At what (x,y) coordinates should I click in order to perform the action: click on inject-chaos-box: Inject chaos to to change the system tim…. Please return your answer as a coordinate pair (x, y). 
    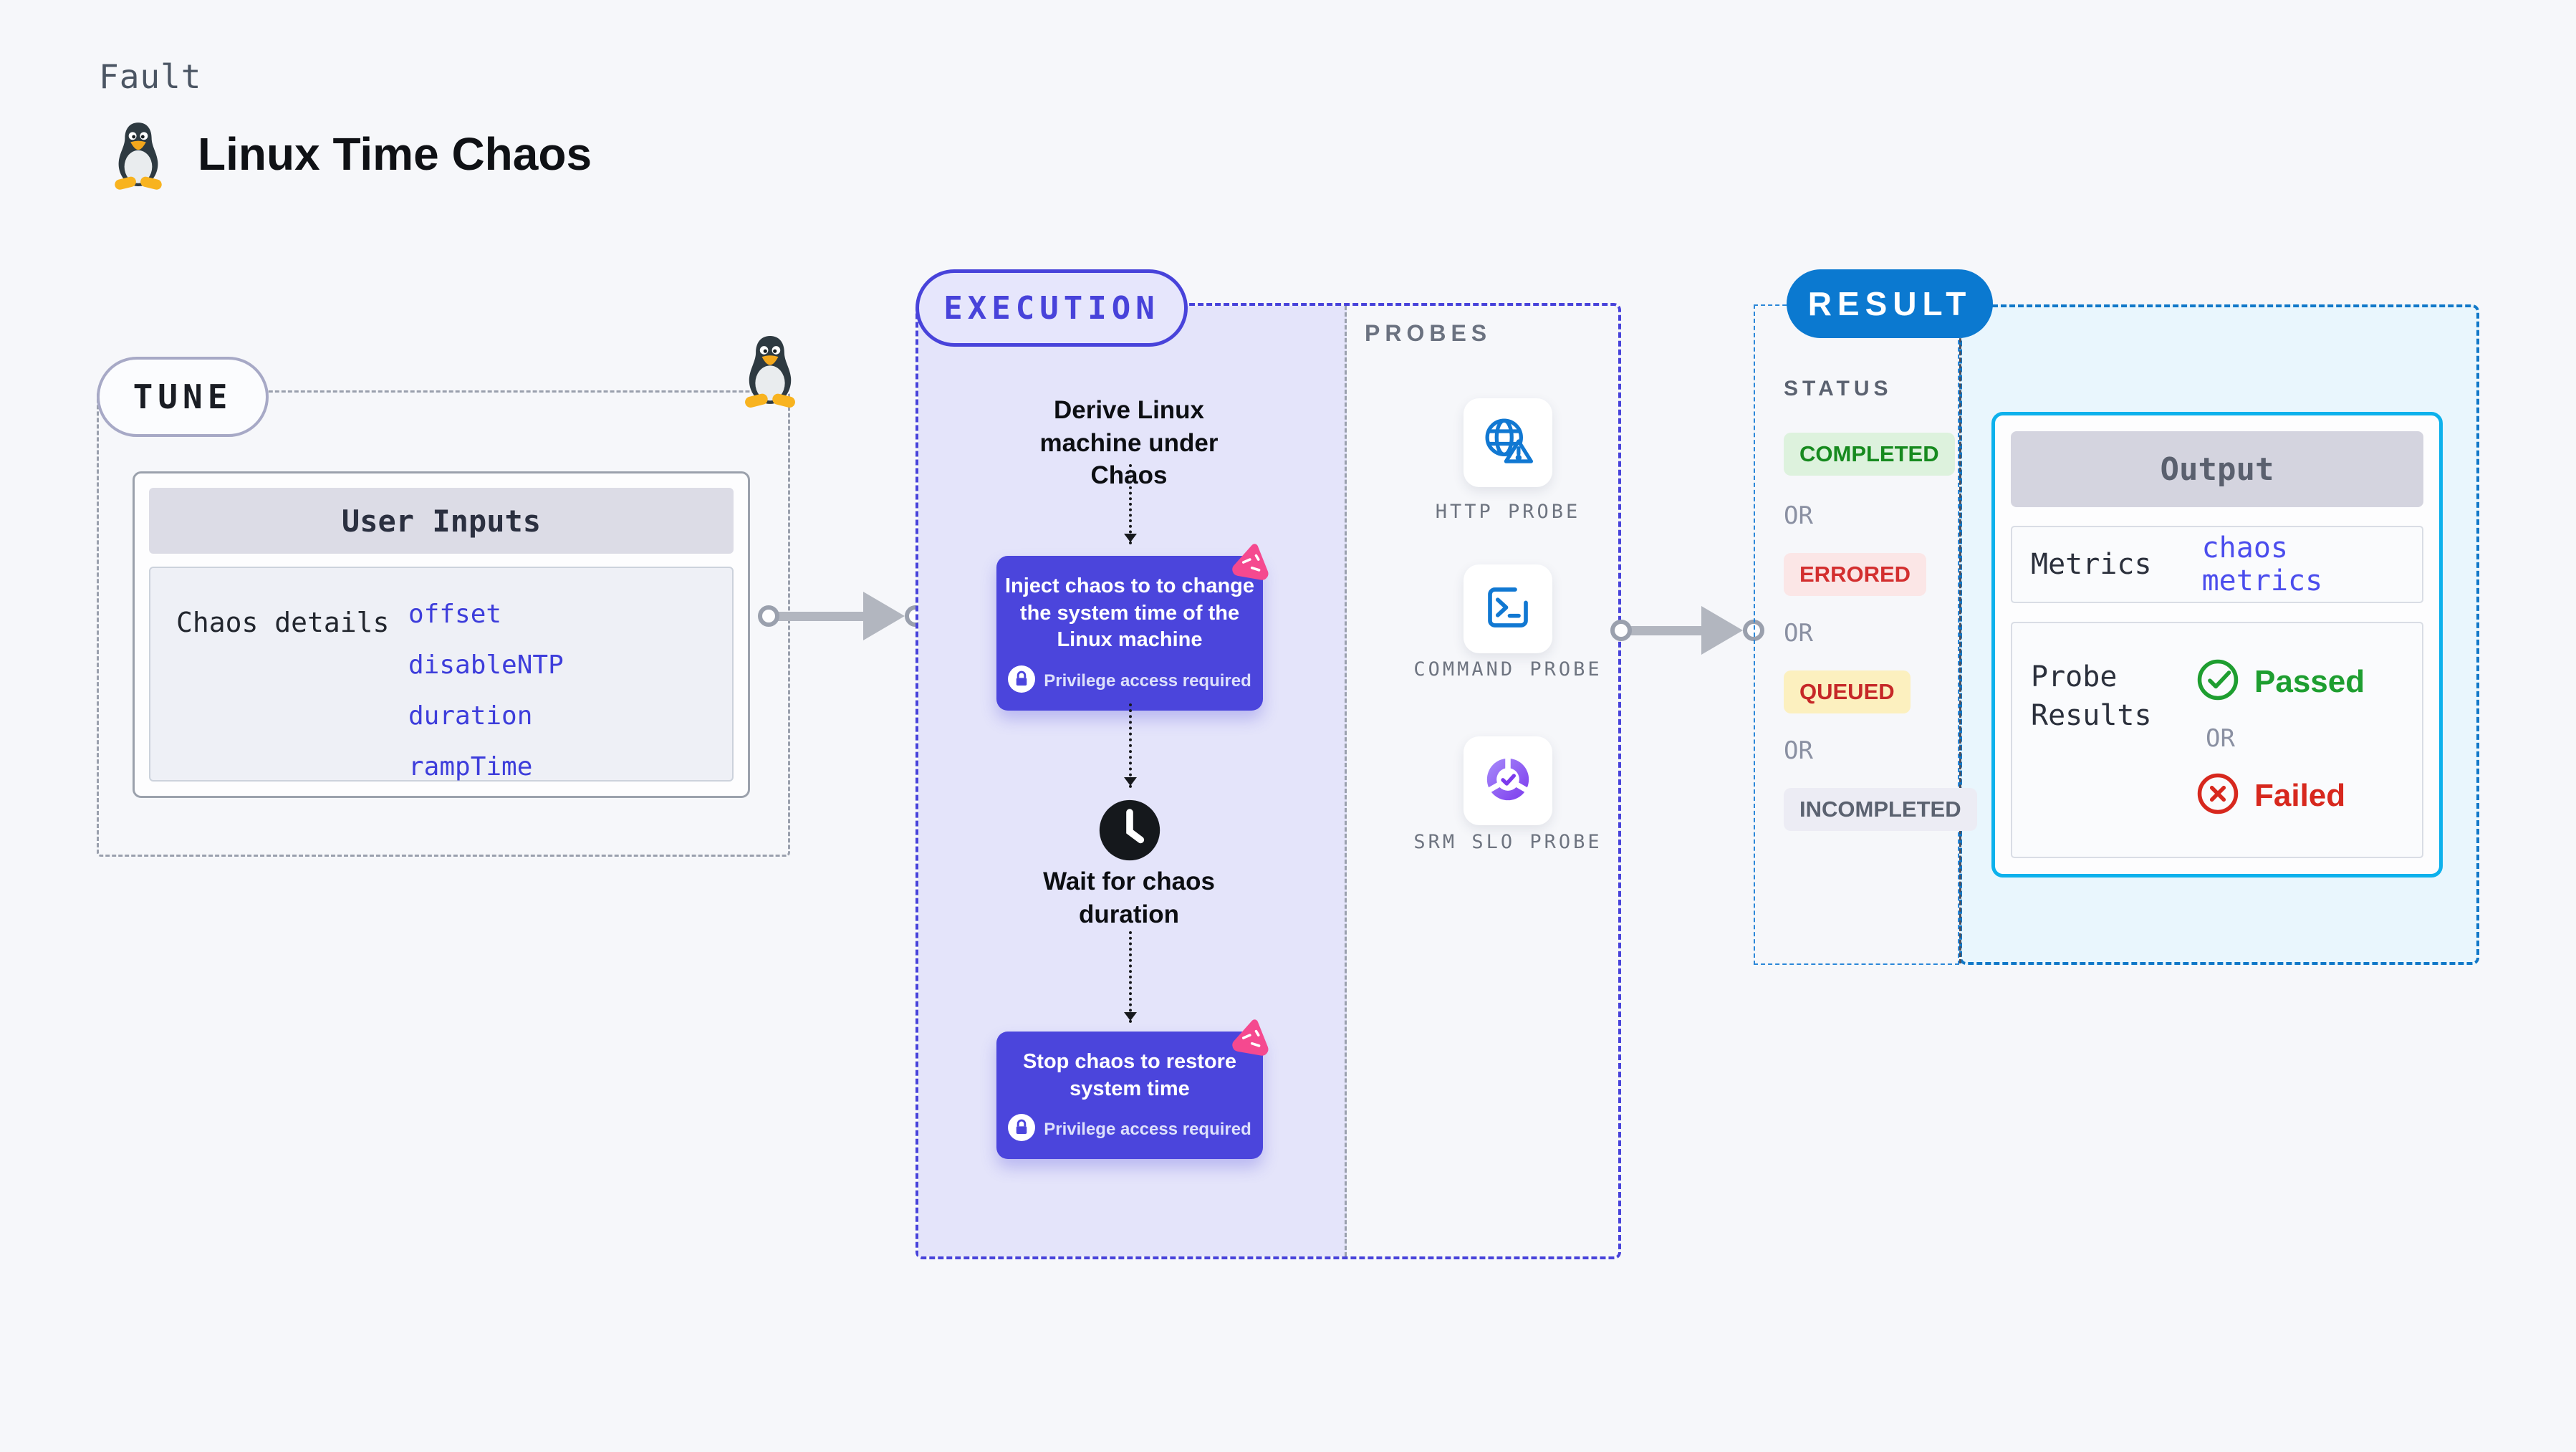
    Looking at the image, I should click on (1133, 628).